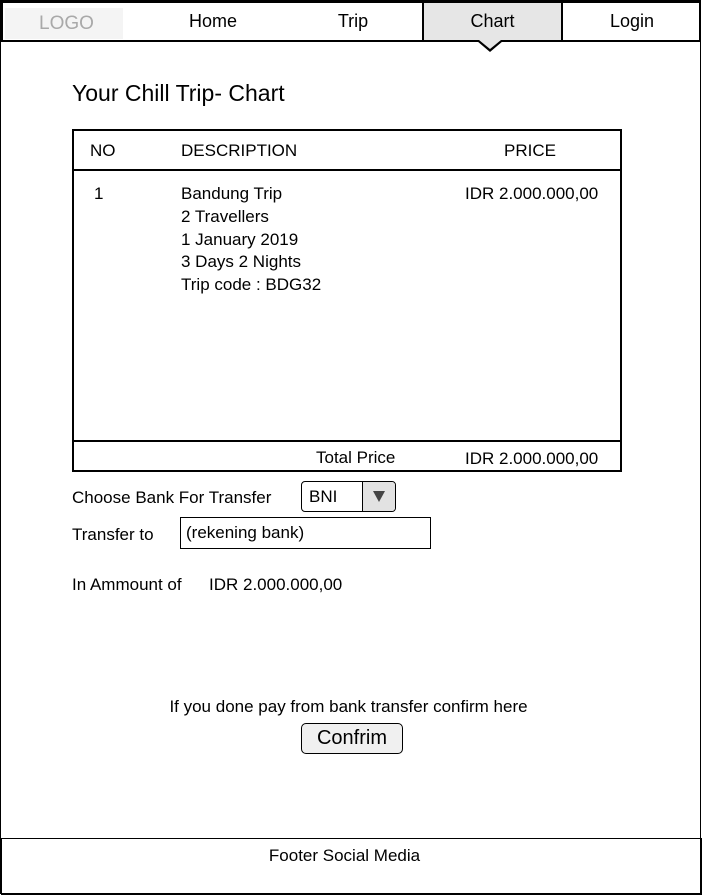  Describe the element at coordinates (492, 21) in the screenshot. I see `nav-item-chart: Chart` at that location.